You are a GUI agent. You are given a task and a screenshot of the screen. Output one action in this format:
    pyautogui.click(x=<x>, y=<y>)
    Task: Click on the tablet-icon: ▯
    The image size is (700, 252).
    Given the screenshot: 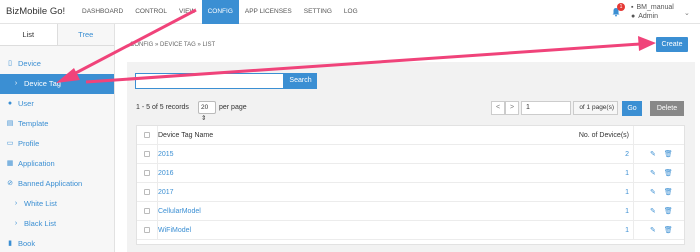 What is the action you would take?
    pyautogui.click(x=10, y=63)
    